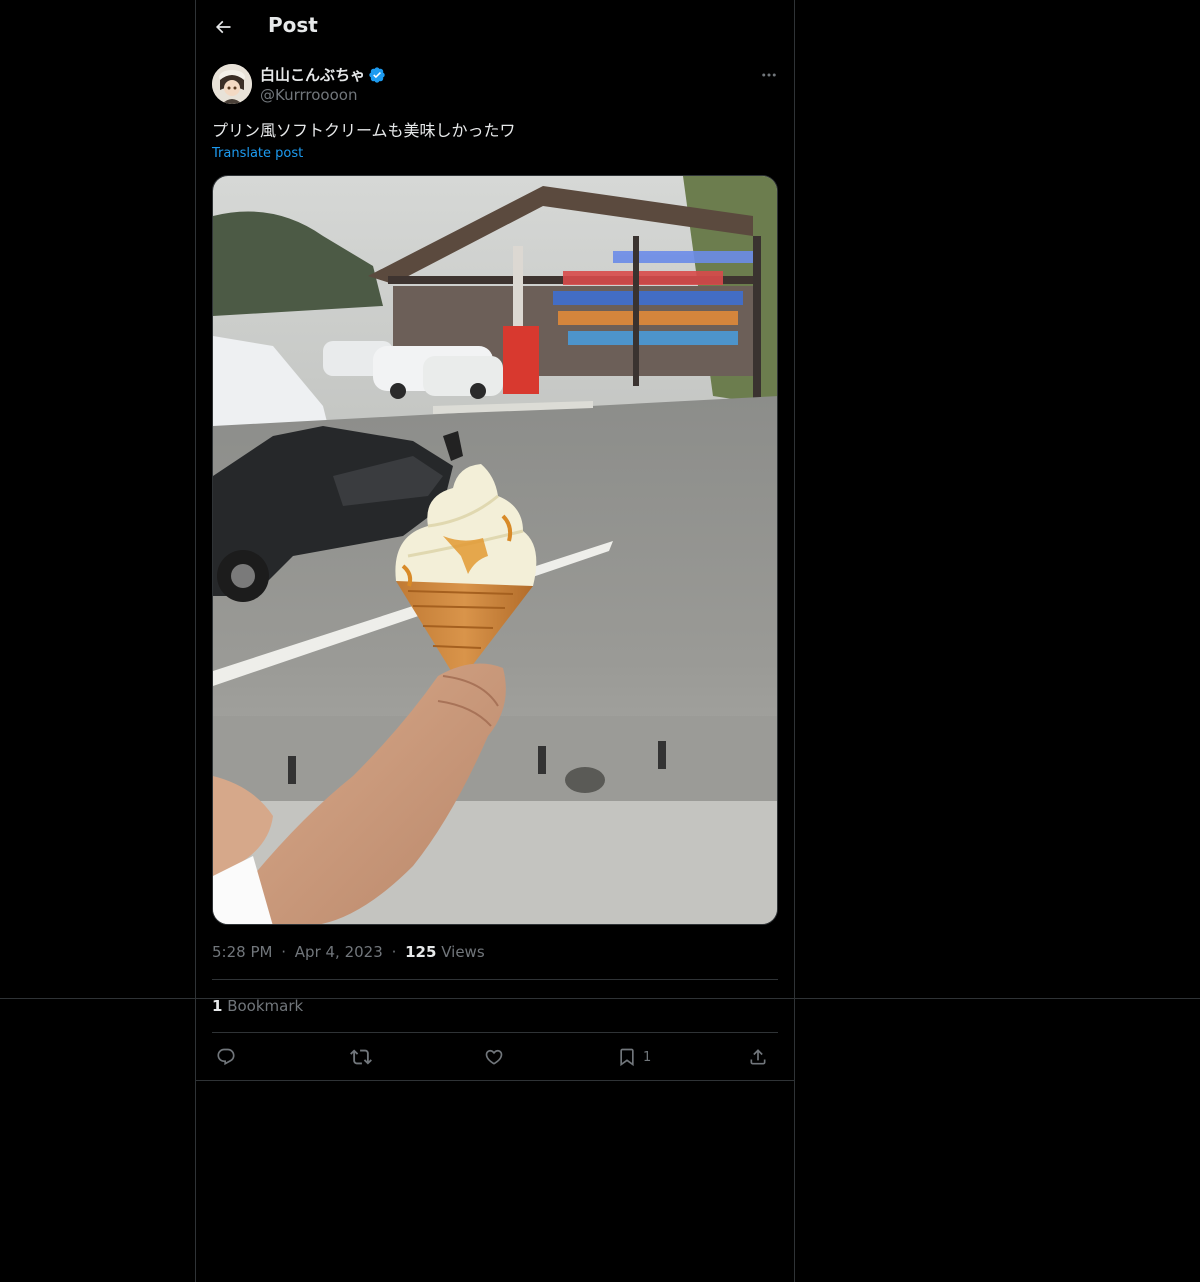 This screenshot has width=1200, height=1282. I want to click on like-button, so click(494, 1057).